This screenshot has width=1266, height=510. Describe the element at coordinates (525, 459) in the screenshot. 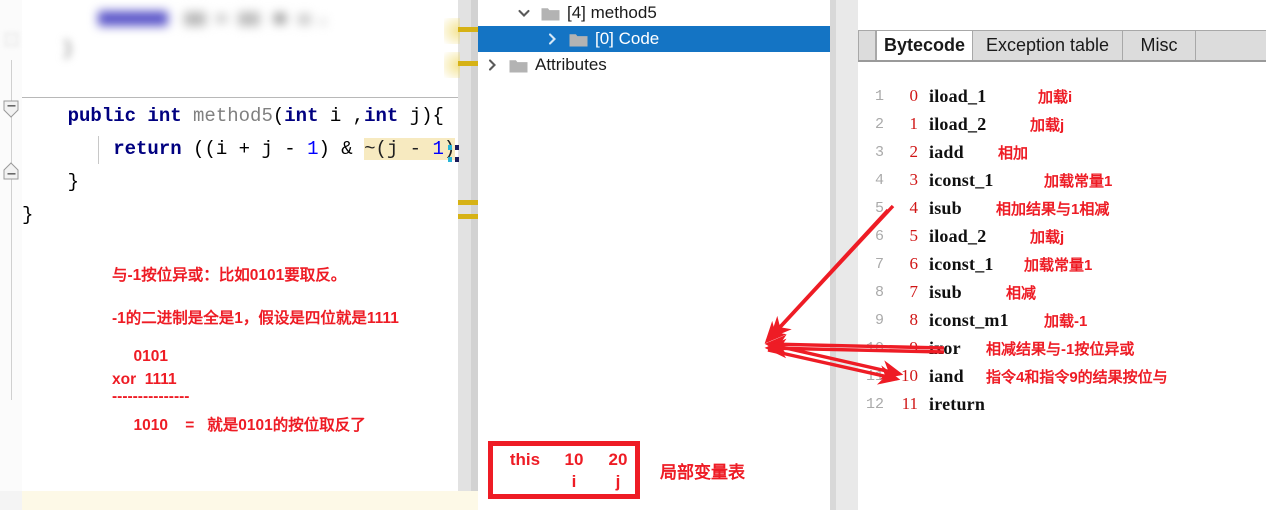

I see `lv-cell-this: this` at that location.